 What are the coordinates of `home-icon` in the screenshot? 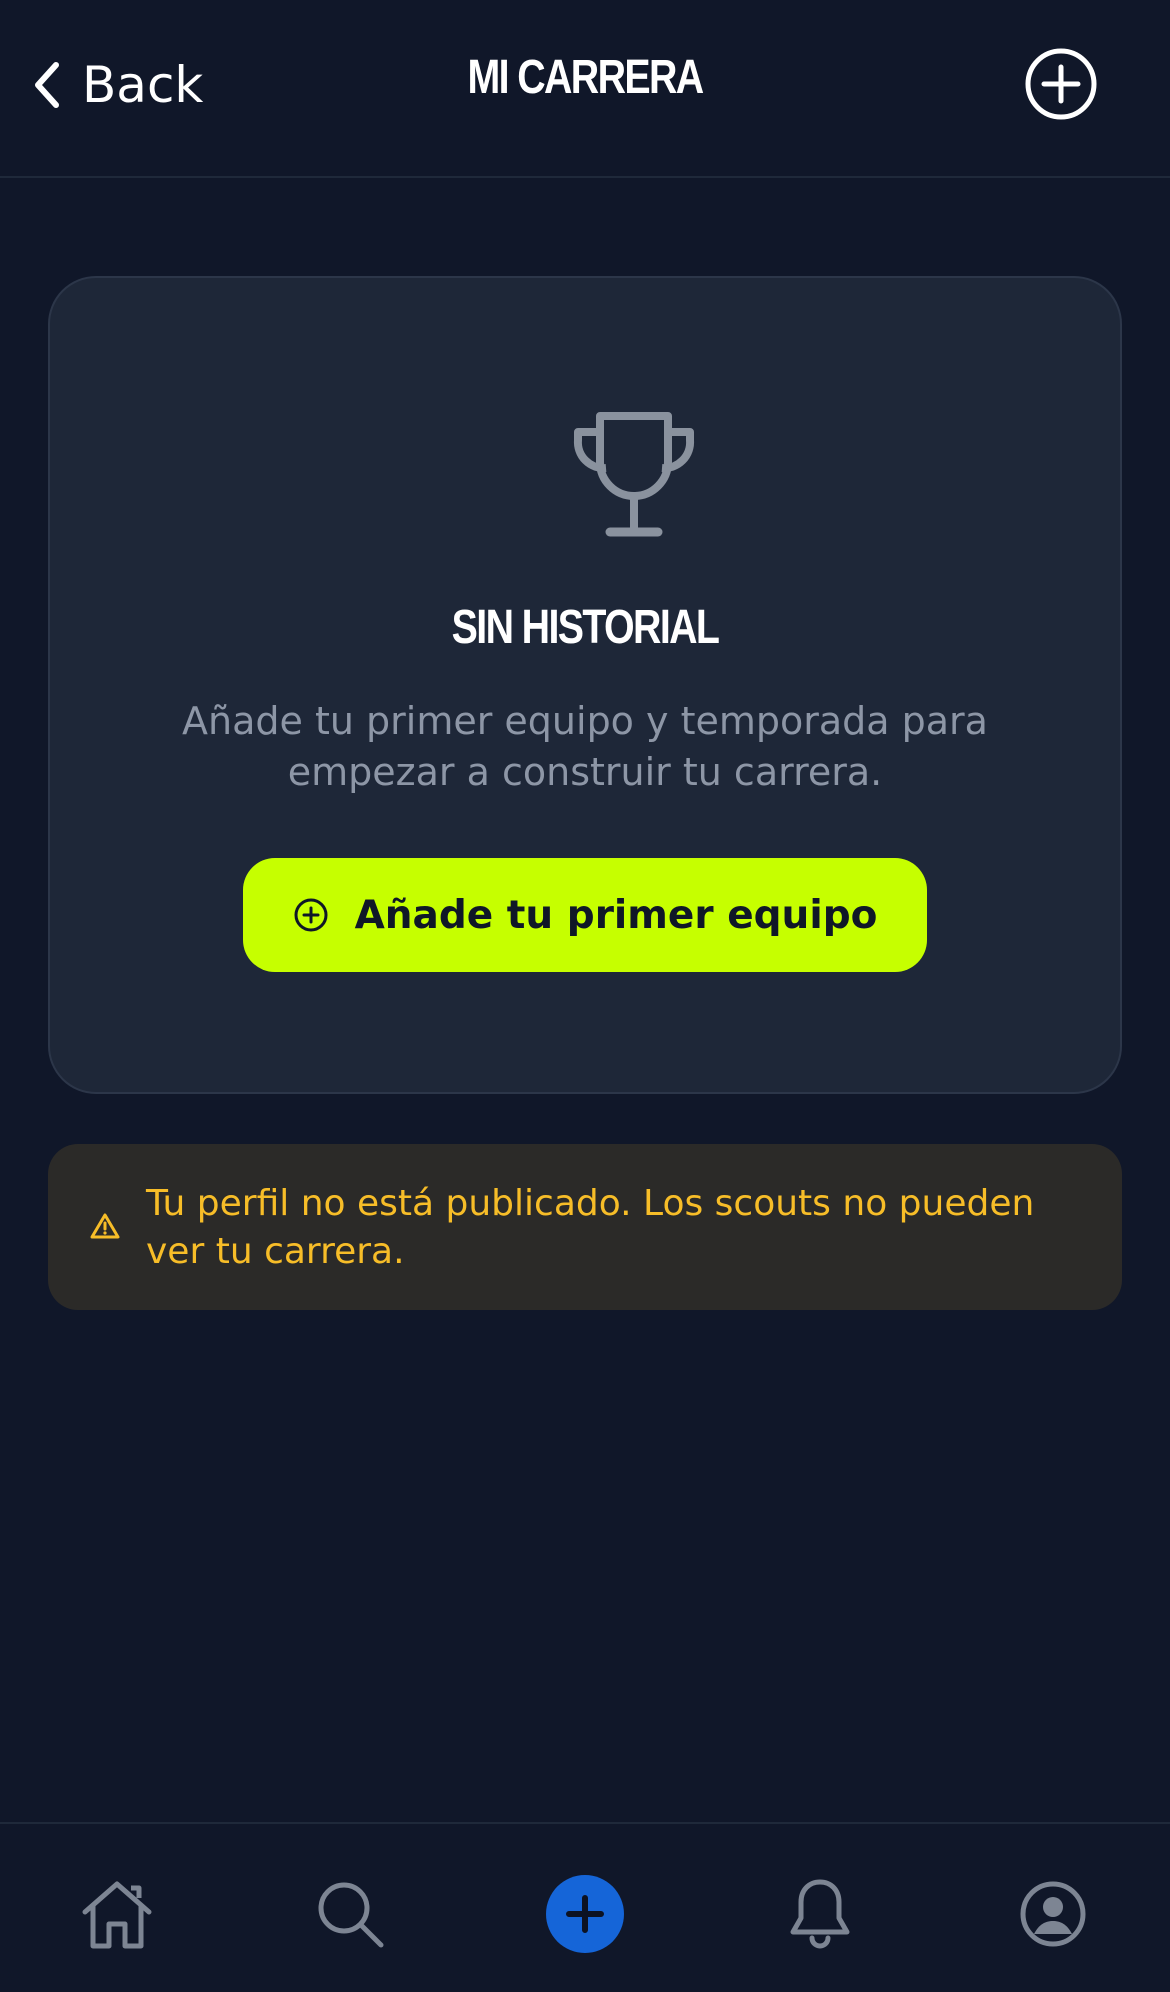 It's located at (117, 1915).